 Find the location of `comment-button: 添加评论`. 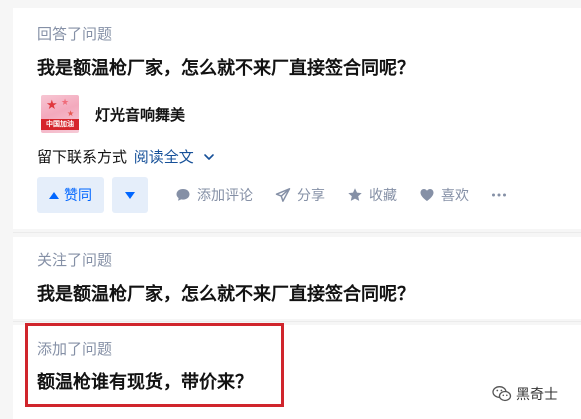

comment-button: 添加评论 is located at coordinates (214, 195).